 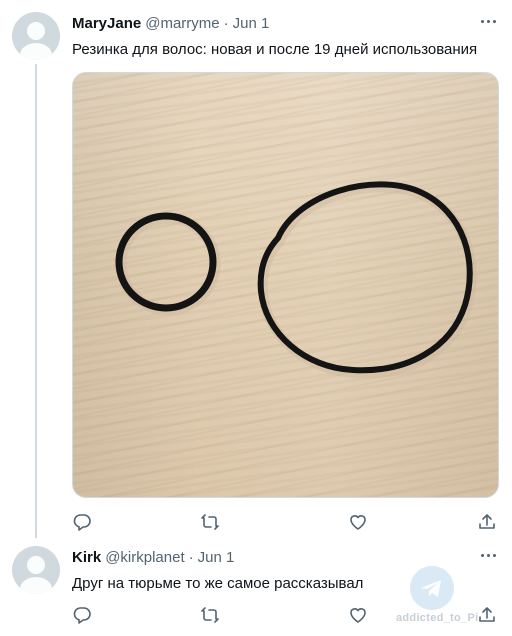 What do you see at coordinates (106, 23) in the screenshot?
I see `author-name: MaryJane` at bounding box center [106, 23].